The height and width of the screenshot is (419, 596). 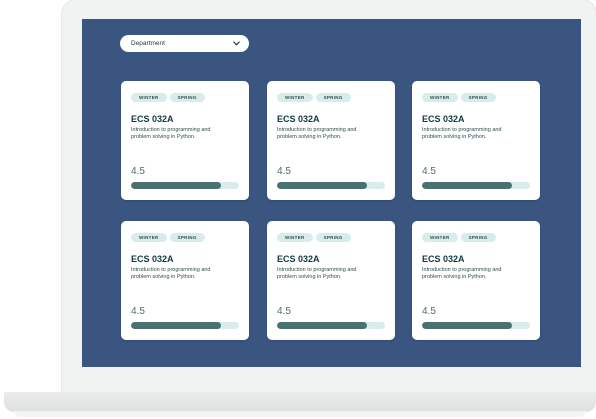 What do you see at coordinates (236, 43) in the screenshot?
I see `chevron-down-icon` at bounding box center [236, 43].